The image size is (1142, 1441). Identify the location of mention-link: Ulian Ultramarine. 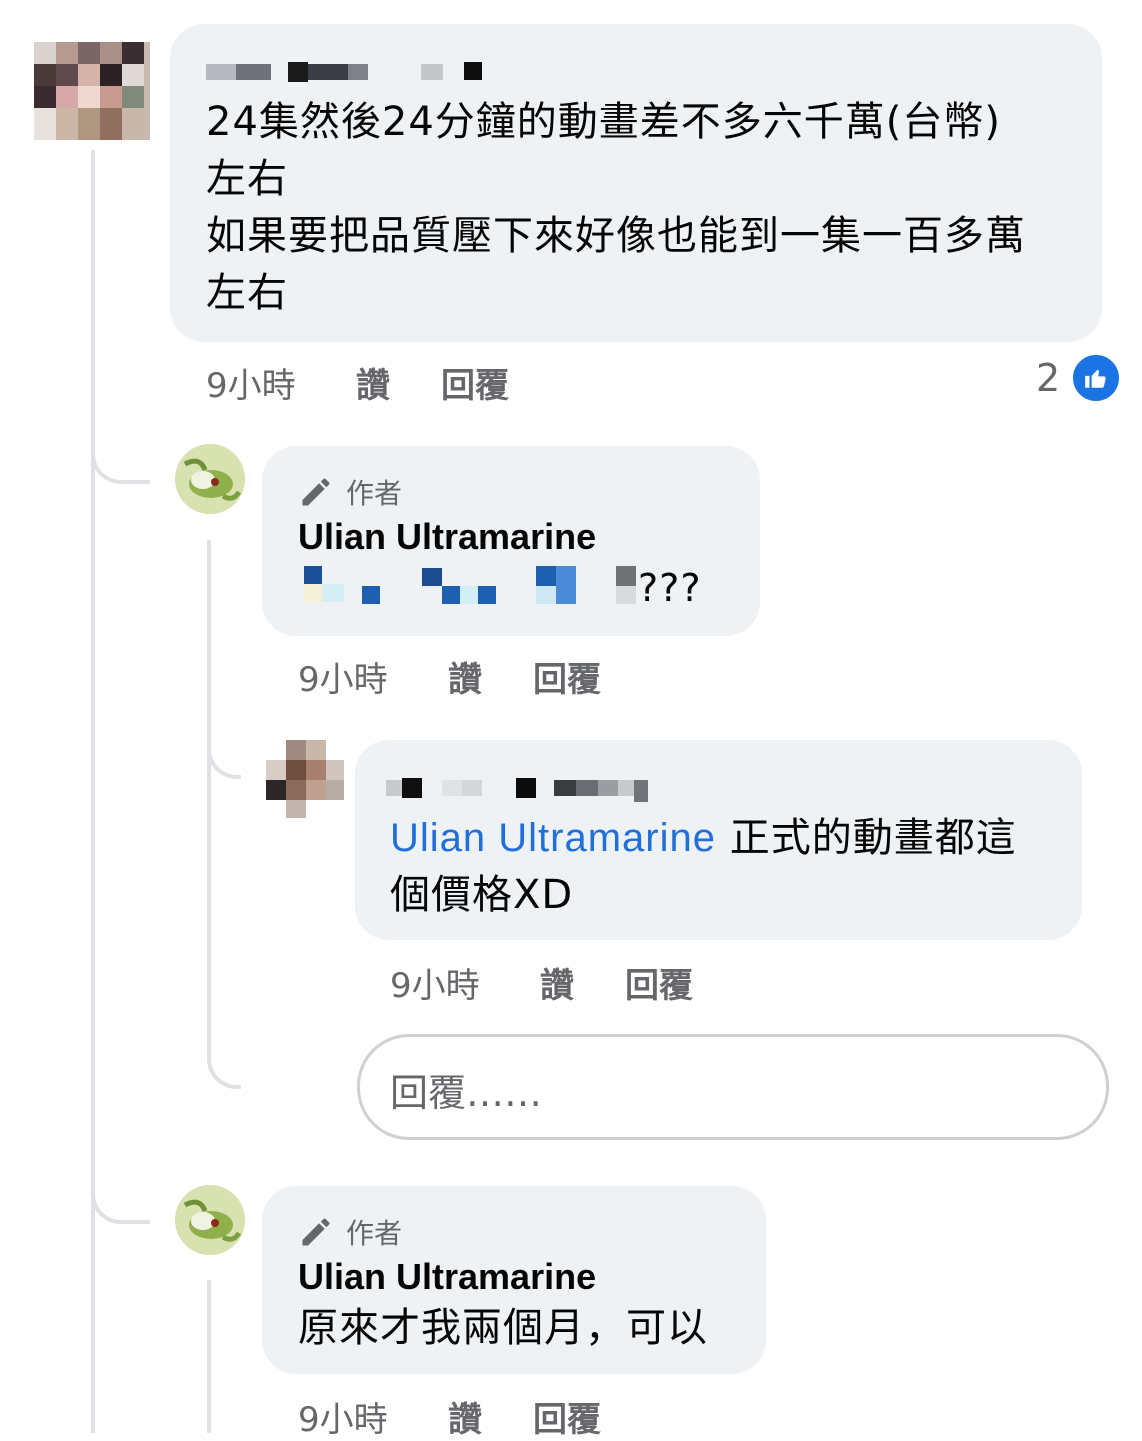
(553, 838).